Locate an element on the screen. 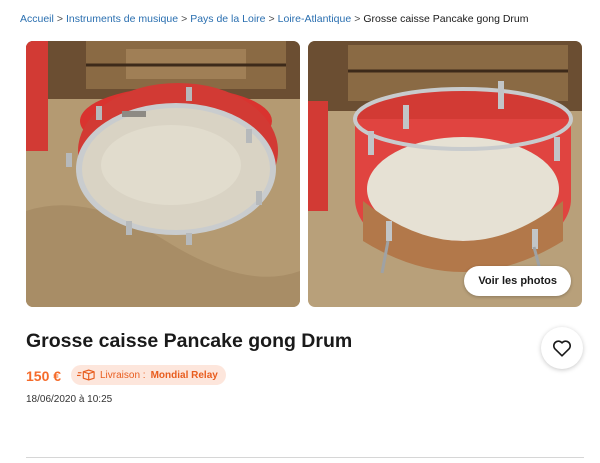 The height and width of the screenshot is (463, 600). view-photos-button: Voir les photos is located at coordinates (517, 281).